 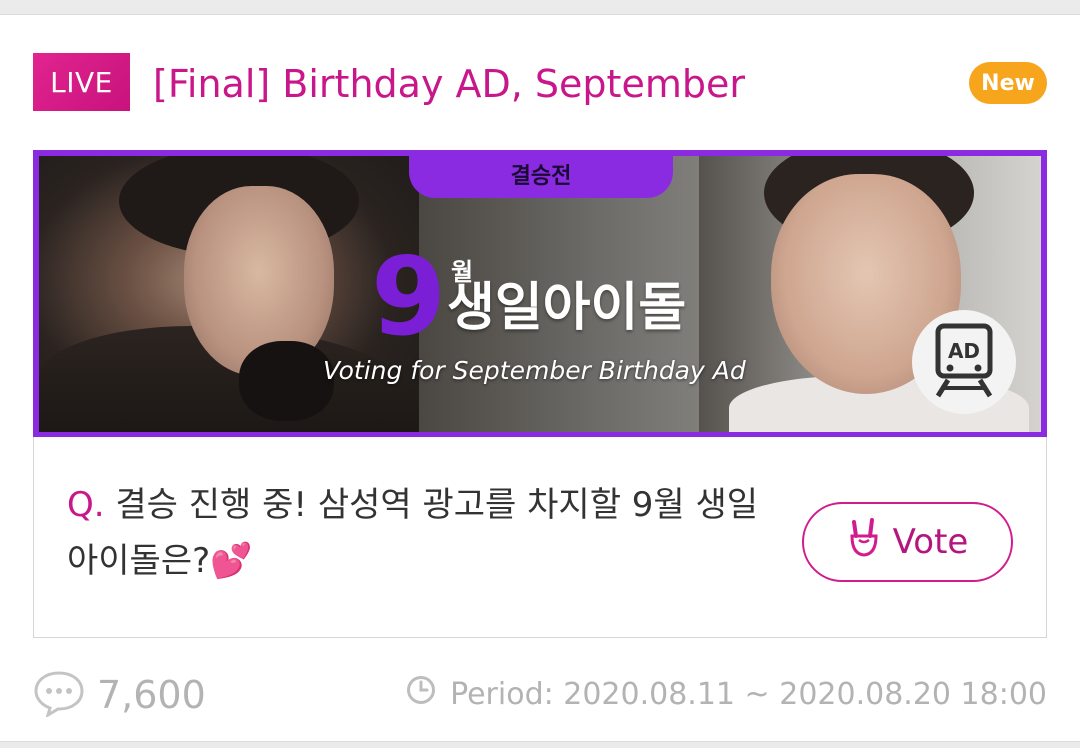 I want to click on comment-count: 7,600, so click(x=119, y=695).